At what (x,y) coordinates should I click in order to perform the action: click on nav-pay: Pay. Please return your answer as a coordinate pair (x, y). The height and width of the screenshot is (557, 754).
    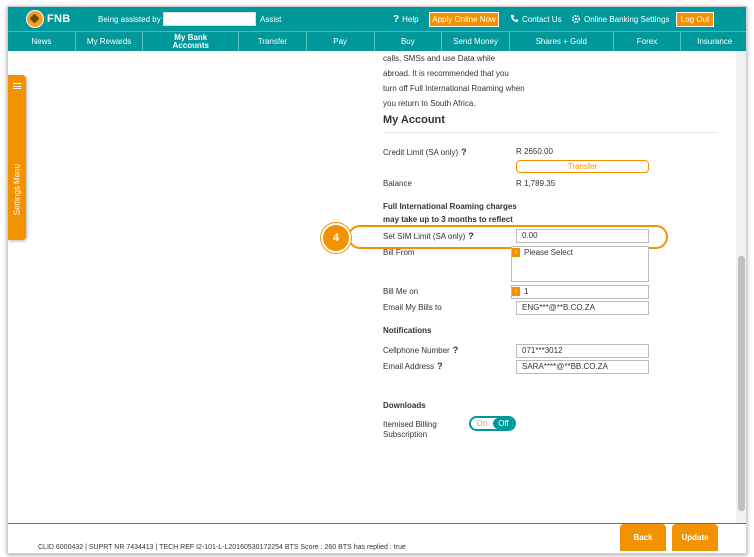
    Looking at the image, I should click on (341, 41).